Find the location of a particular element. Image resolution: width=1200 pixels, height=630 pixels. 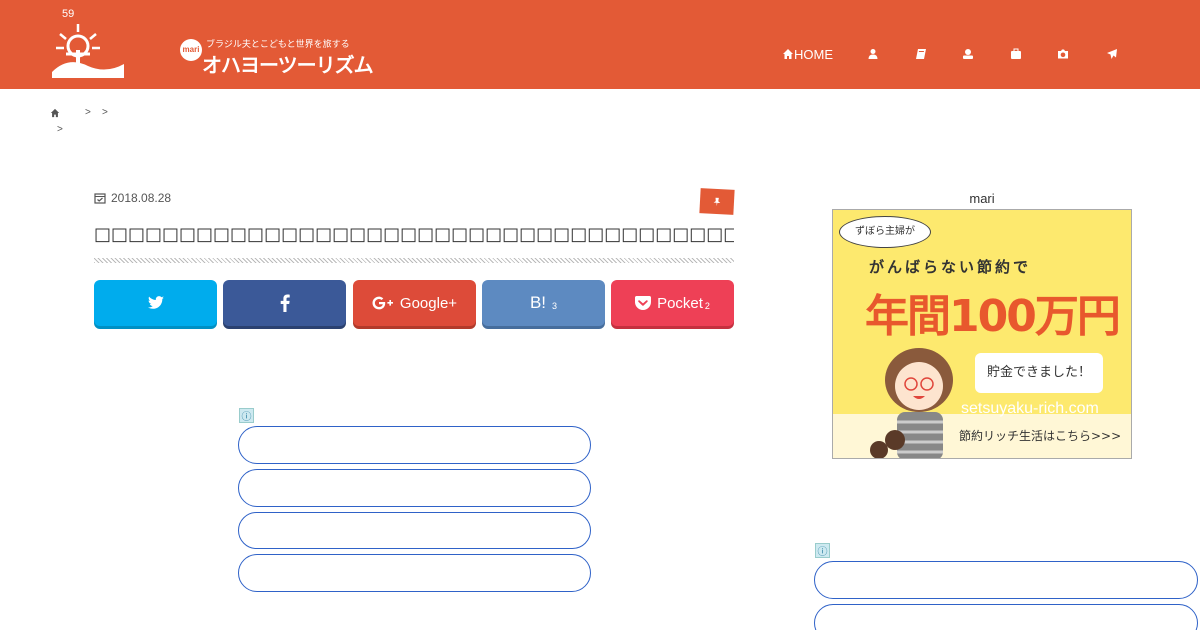

share-hatena-button: B! 3 is located at coordinates (543, 303).